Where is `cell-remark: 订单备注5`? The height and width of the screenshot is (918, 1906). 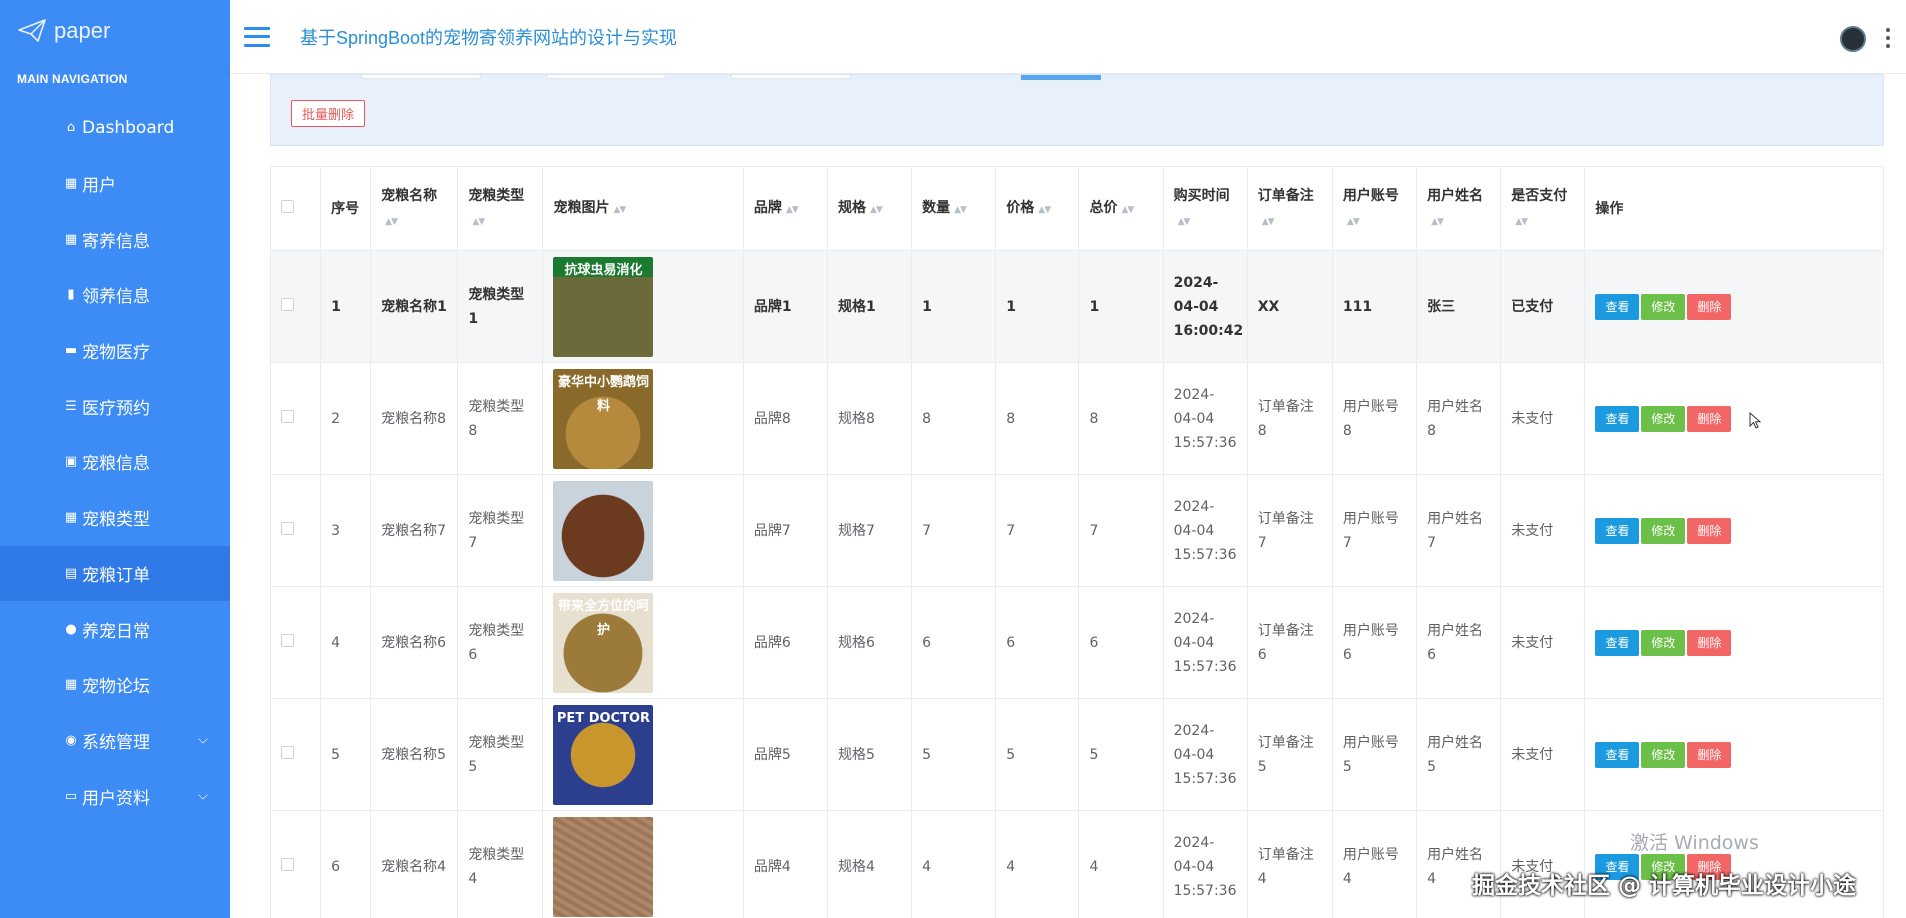
cell-remark: 订单备注5 is located at coordinates (1289, 754).